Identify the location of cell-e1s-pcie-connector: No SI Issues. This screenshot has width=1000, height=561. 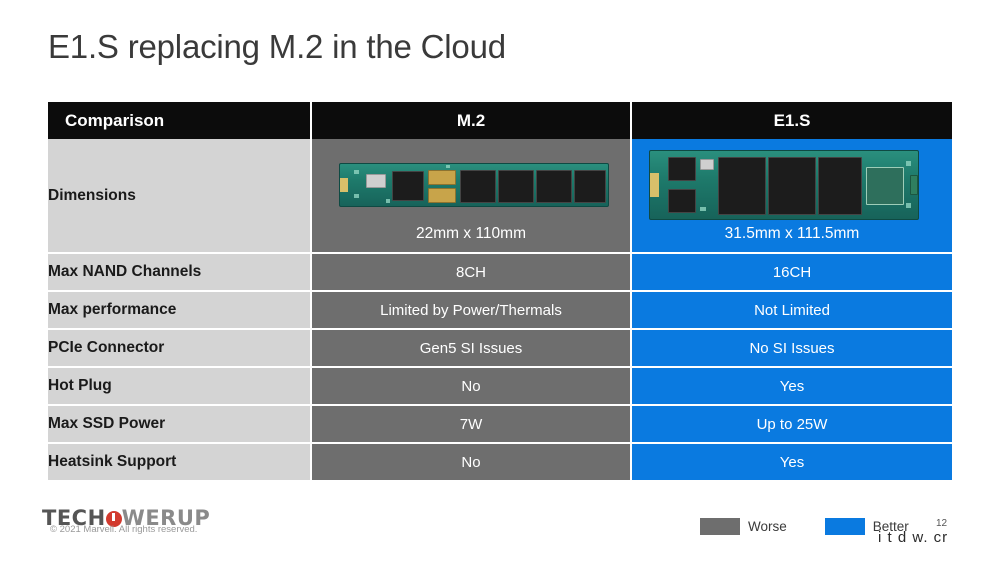
(792, 349).